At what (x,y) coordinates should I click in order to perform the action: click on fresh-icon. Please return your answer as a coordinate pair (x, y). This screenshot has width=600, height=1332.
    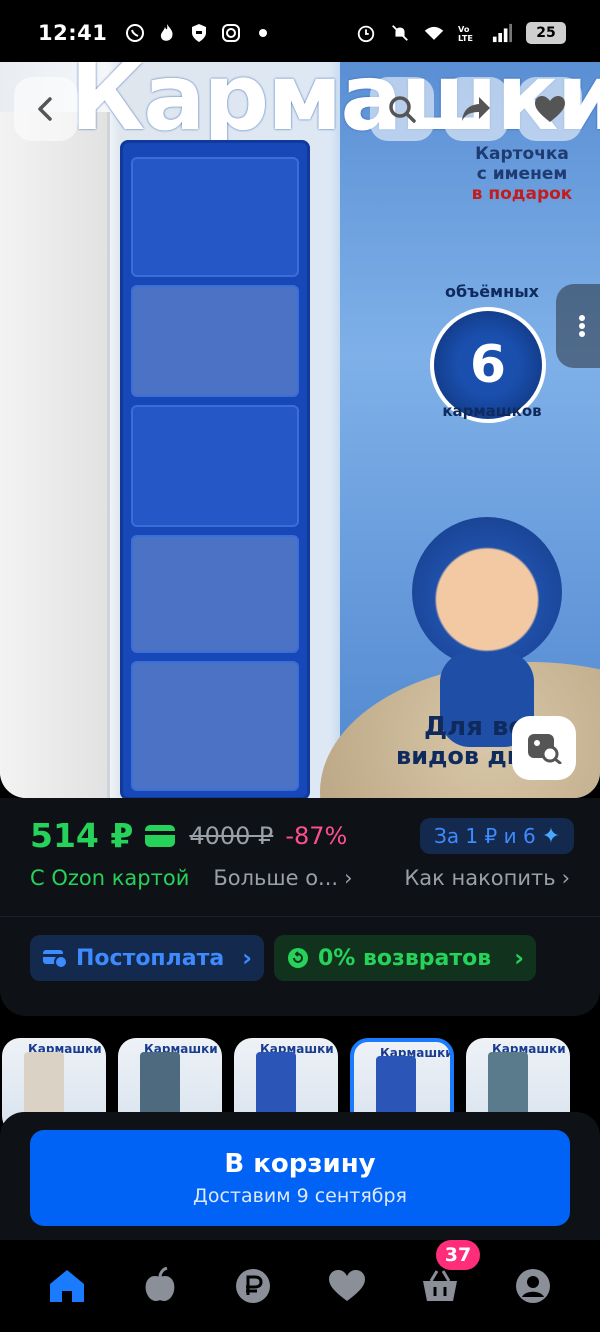
    Looking at the image, I should click on (160, 1284).